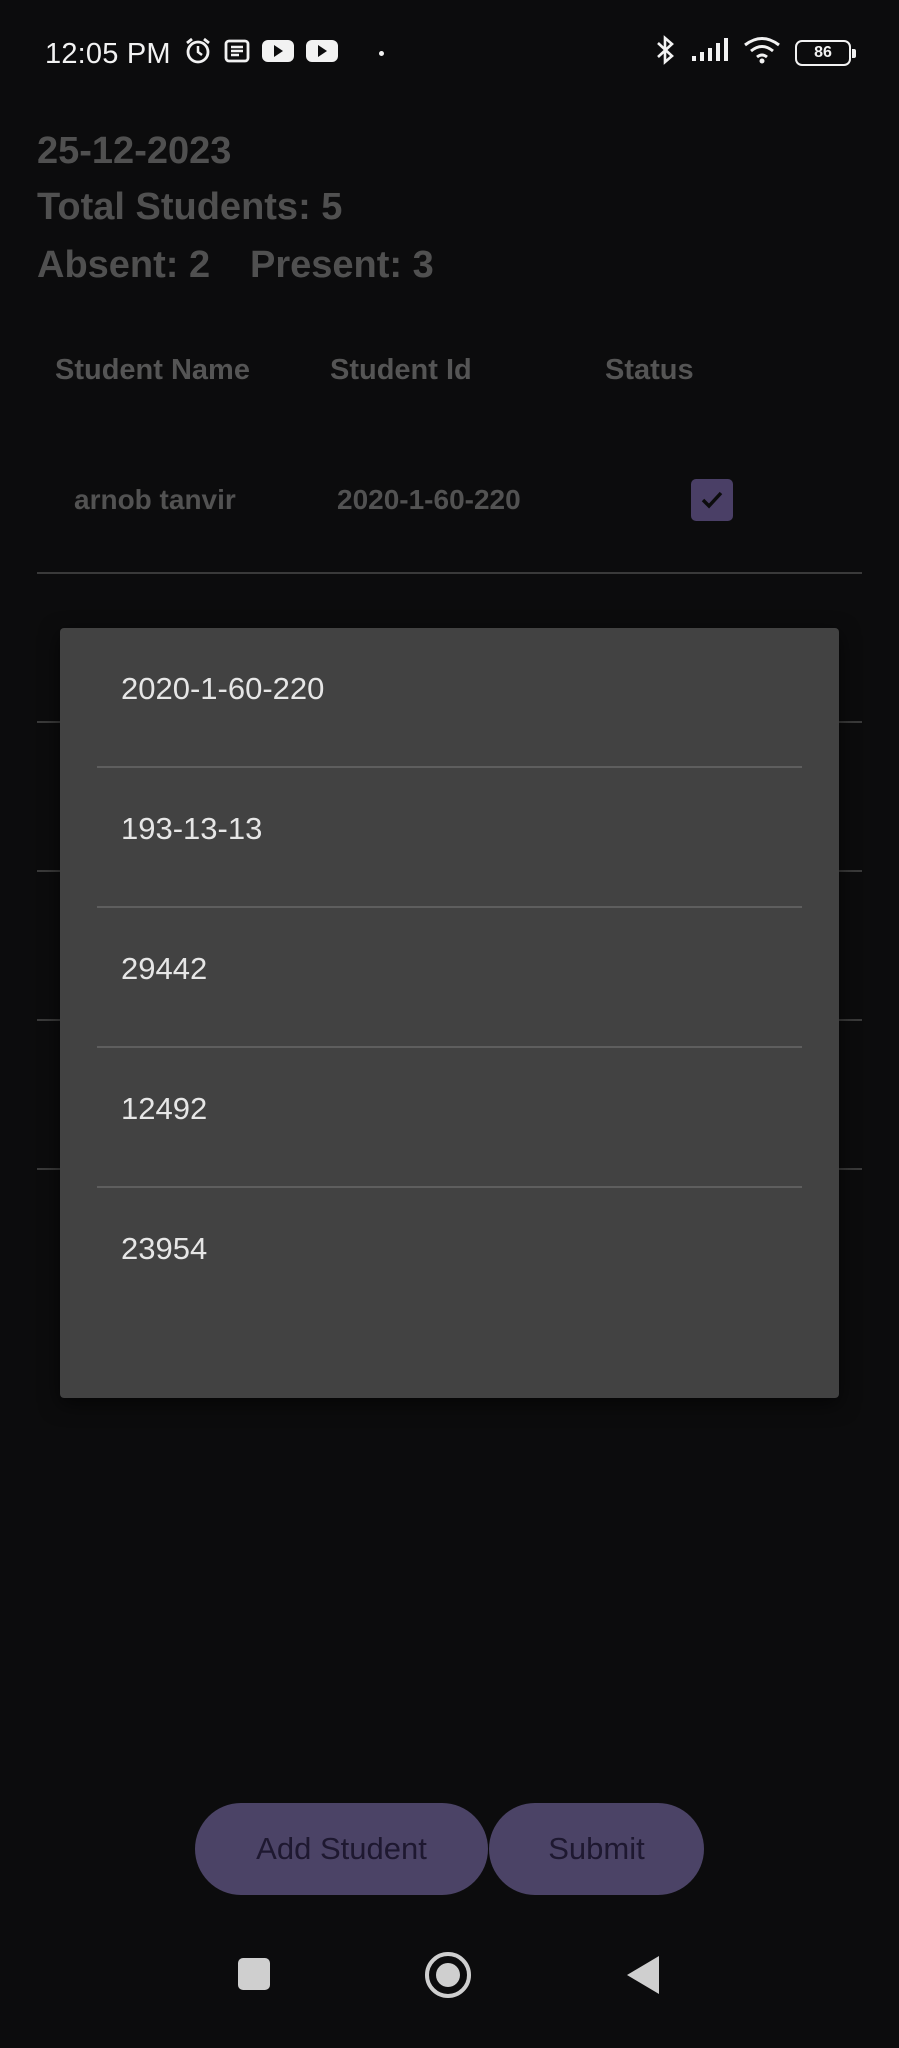 Image resolution: width=899 pixels, height=2048 pixels. What do you see at coordinates (449, 838) in the screenshot?
I see `dropdown-option: 193-13-13` at bounding box center [449, 838].